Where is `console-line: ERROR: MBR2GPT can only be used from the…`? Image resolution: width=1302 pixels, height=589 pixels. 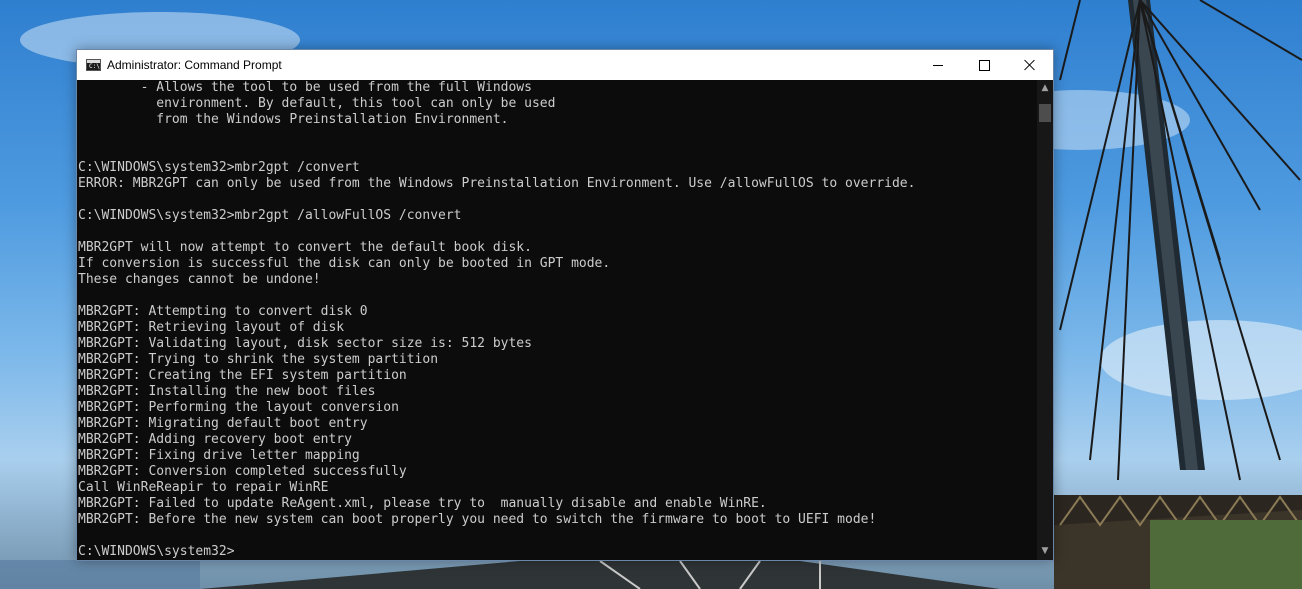 console-line: ERROR: MBR2GPT can only be used from the… is located at coordinates (497, 183).